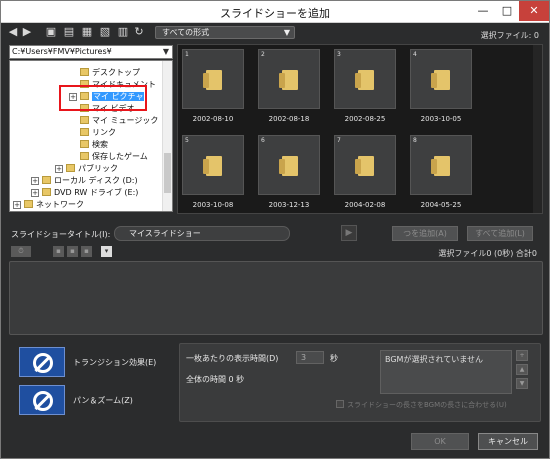 The width and height of the screenshot is (550, 459). I want to click on tree-scrollbar, so click(167, 136).